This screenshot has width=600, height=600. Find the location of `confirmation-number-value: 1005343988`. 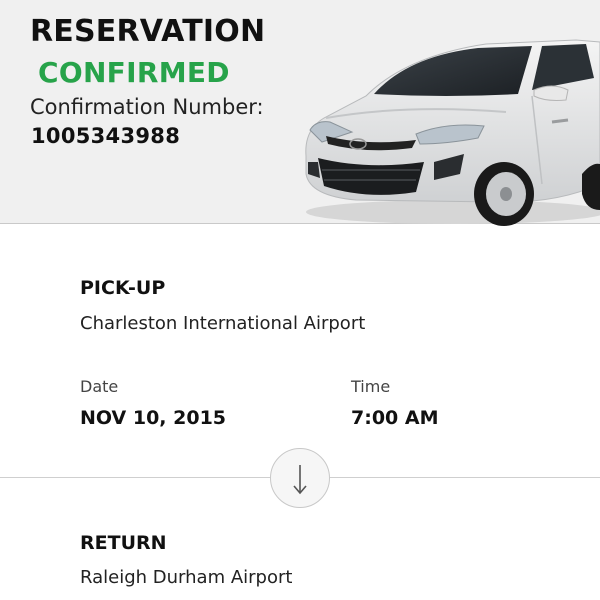

confirmation-number-value: 1005343988 is located at coordinates (106, 136).